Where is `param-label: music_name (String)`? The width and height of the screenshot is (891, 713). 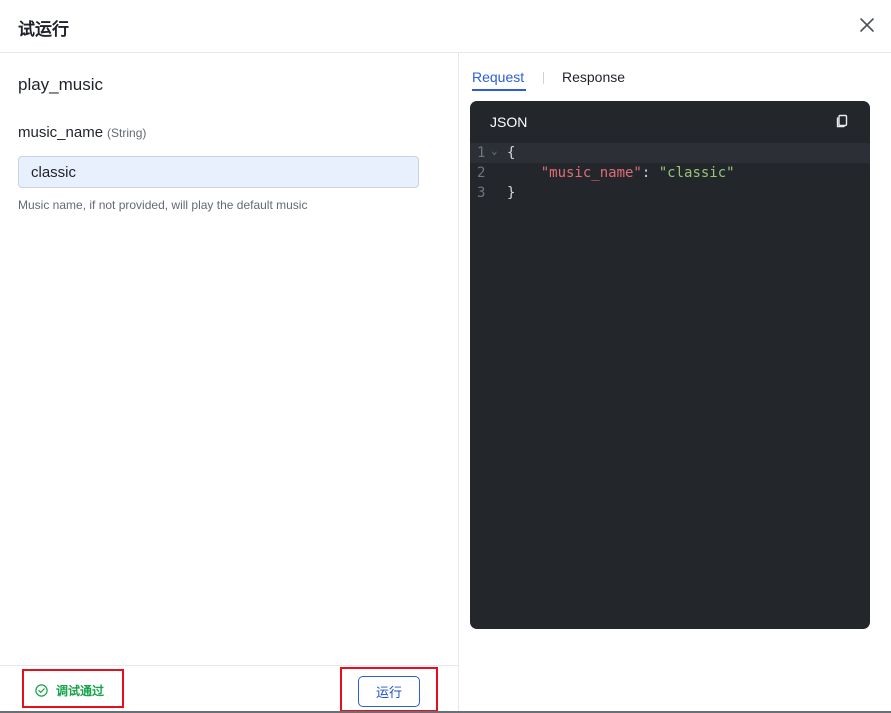 param-label: music_name (String) is located at coordinates (82, 132).